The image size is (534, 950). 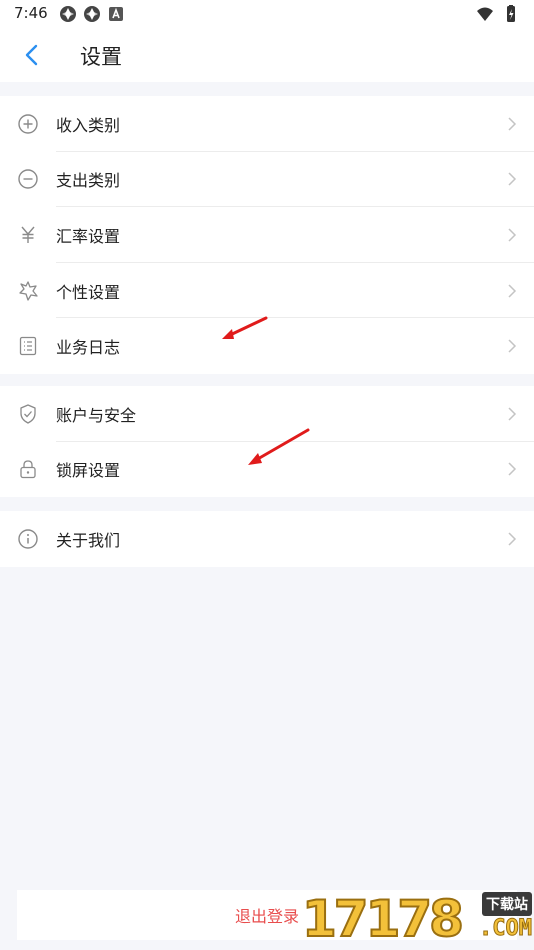 What do you see at coordinates (383, 919) in the screenshot?
I see `watermark-digits: 17178` at bounding box center [383, 919].